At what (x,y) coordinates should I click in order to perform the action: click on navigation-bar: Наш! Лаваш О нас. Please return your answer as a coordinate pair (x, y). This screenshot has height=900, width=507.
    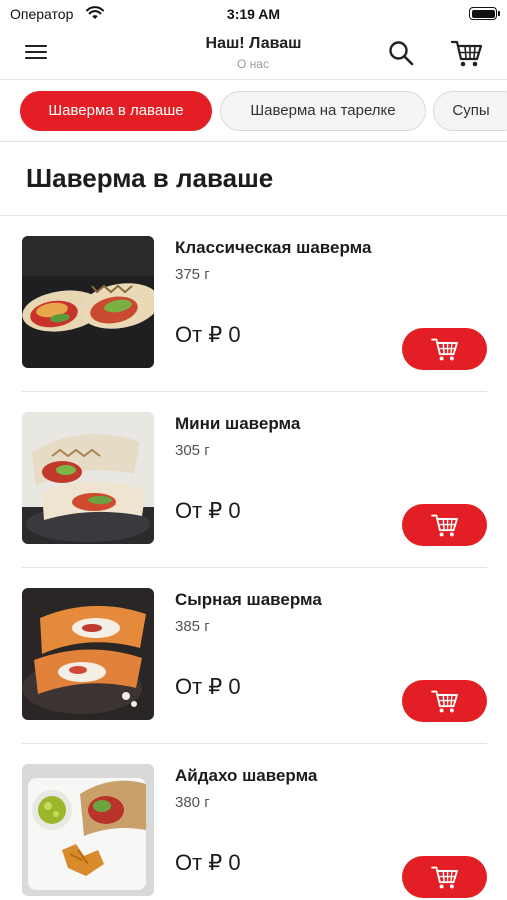
    Looking at the image, I should click on (253, 54).